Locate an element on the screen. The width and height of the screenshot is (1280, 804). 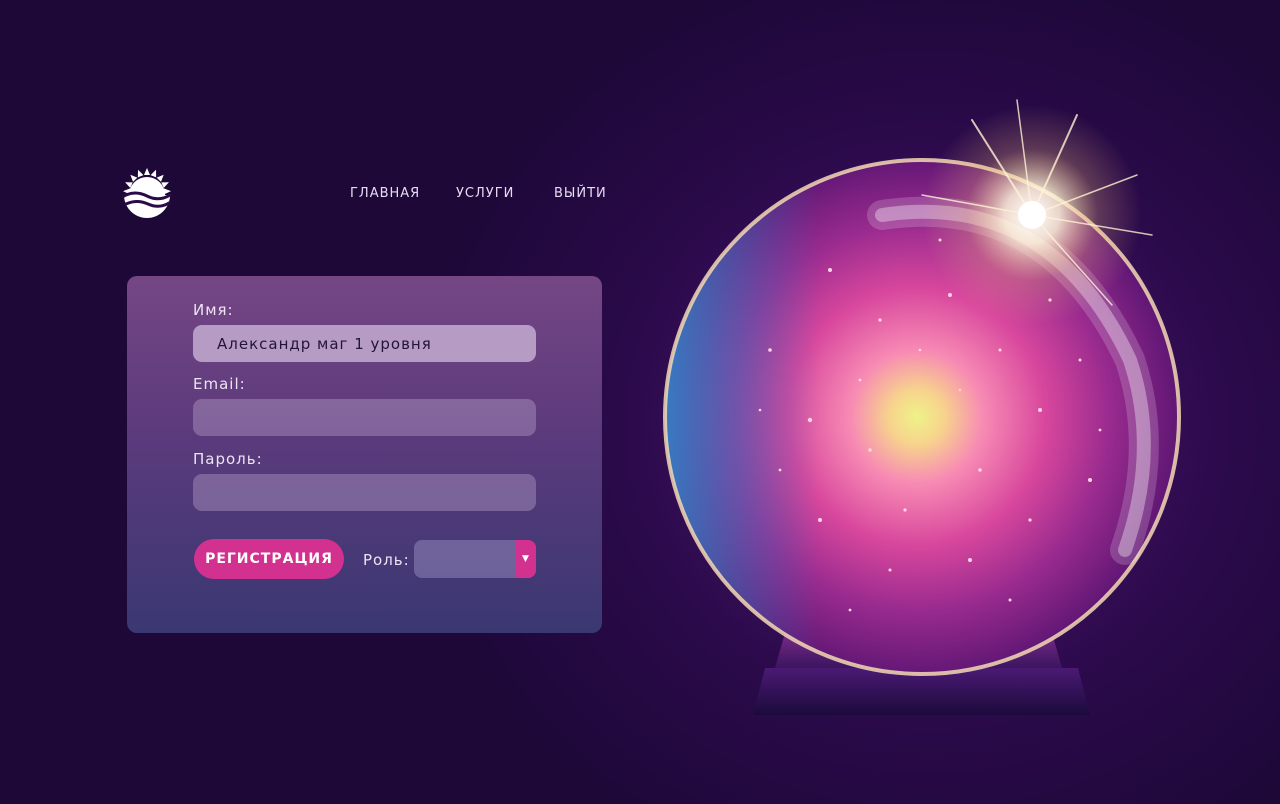
caret-down-icon: ▼ is located at coordinates (525, 559).